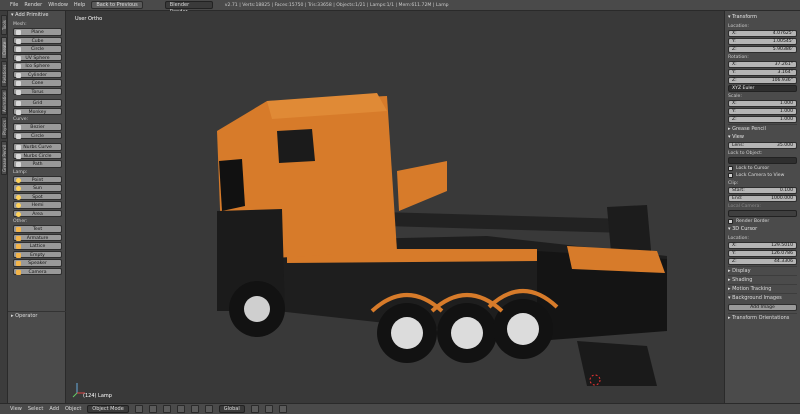 Image resolution: width=800 pixels, height=414 pixels. What do you see at coordinates (4, 158) in the screenshot?
I see `tab-grease-pencil: Grease Pencil` at bounding box center [4, 158].